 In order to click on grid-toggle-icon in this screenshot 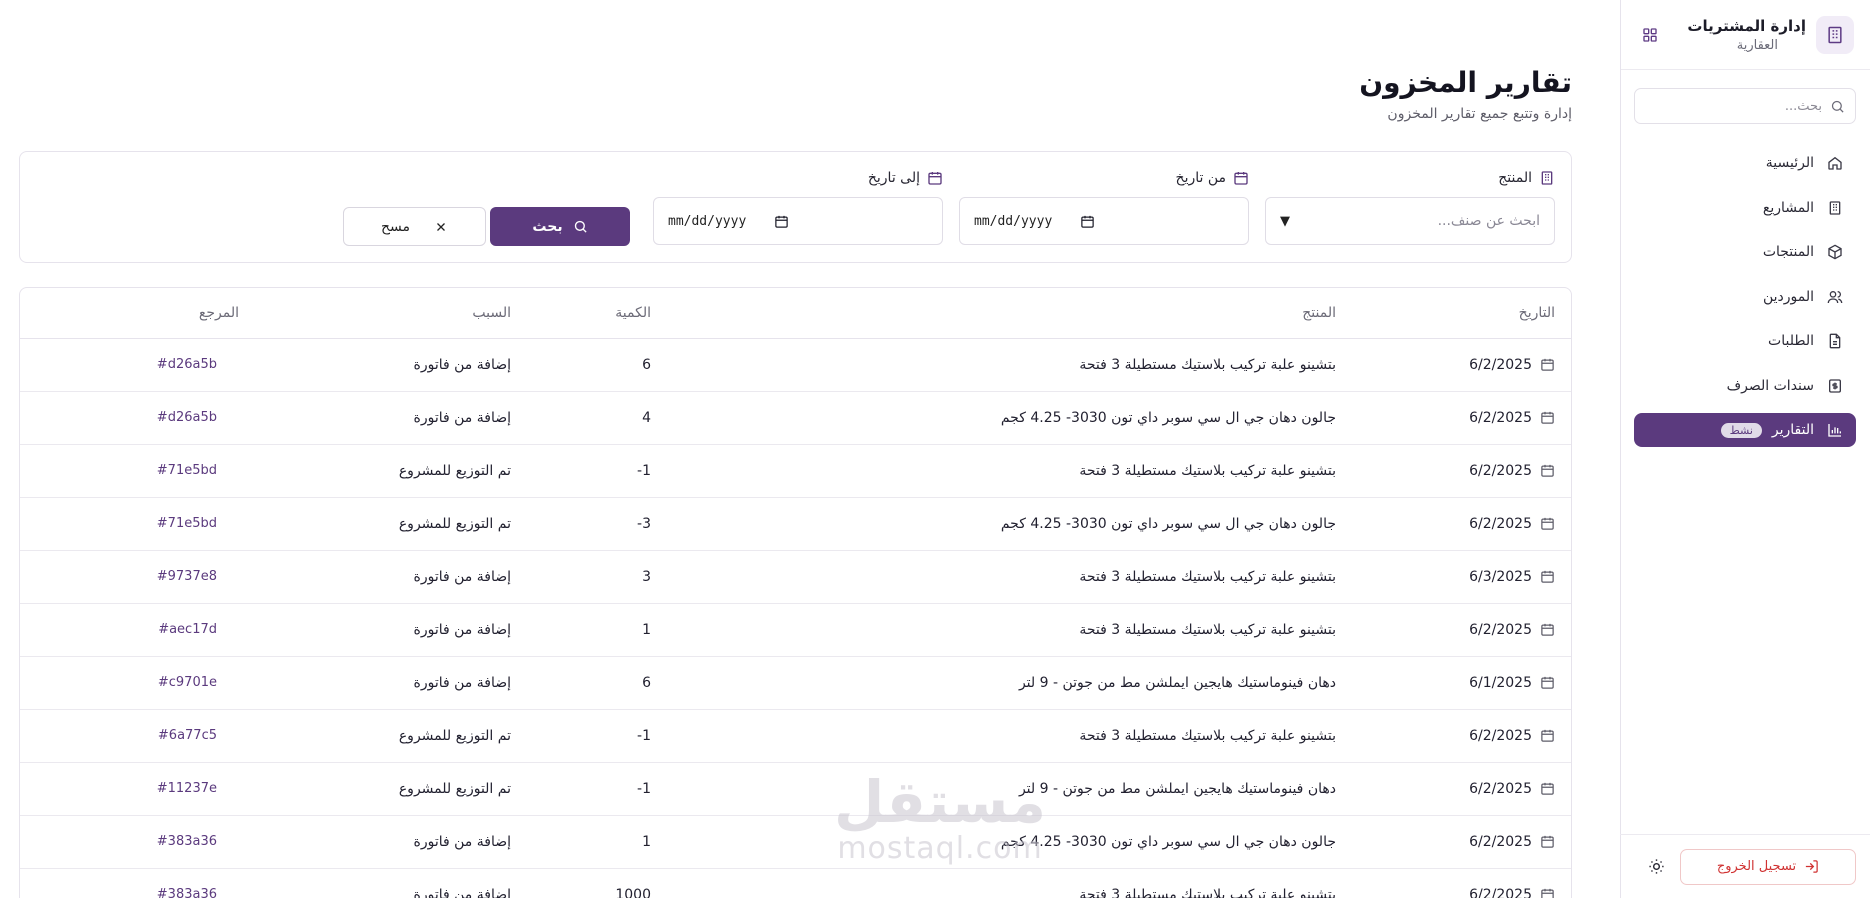, I will do `click(1650, 35)`.